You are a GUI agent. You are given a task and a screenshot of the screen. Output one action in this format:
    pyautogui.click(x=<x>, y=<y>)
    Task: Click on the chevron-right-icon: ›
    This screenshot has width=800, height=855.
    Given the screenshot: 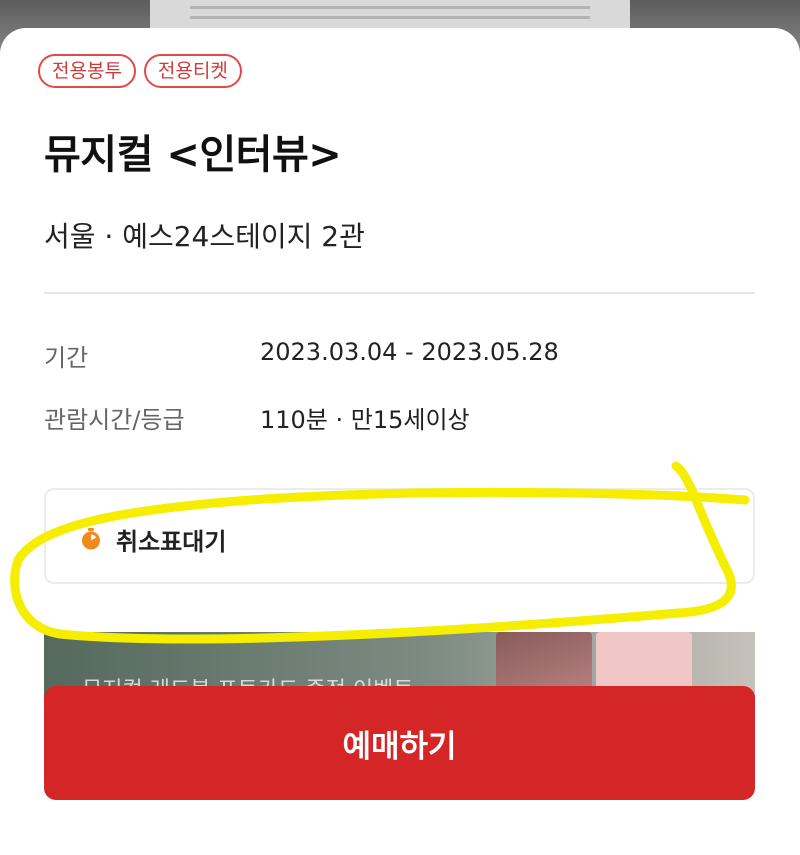 What is the action you would take?
    pyautogui.click(x=711, y=535)
    